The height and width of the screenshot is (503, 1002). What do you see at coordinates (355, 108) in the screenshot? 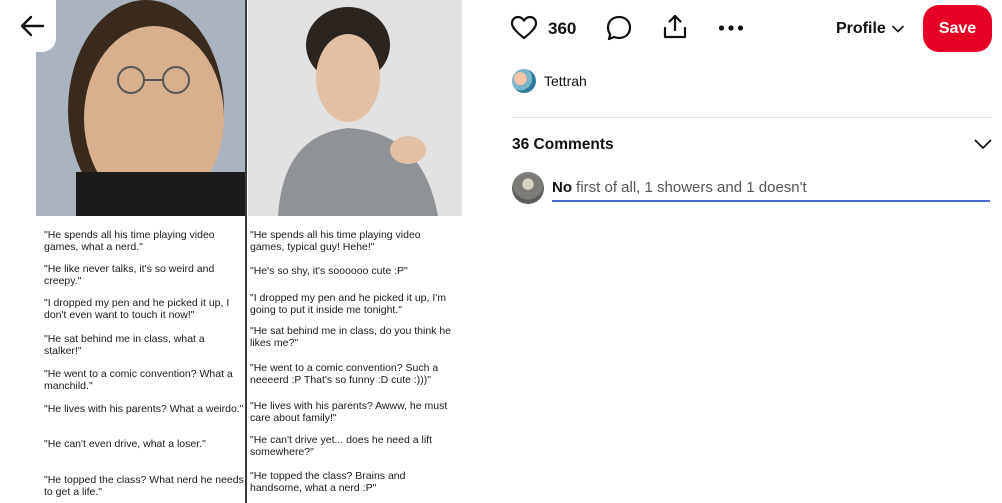
I see `photo-right` at bounding box center [355, 108].